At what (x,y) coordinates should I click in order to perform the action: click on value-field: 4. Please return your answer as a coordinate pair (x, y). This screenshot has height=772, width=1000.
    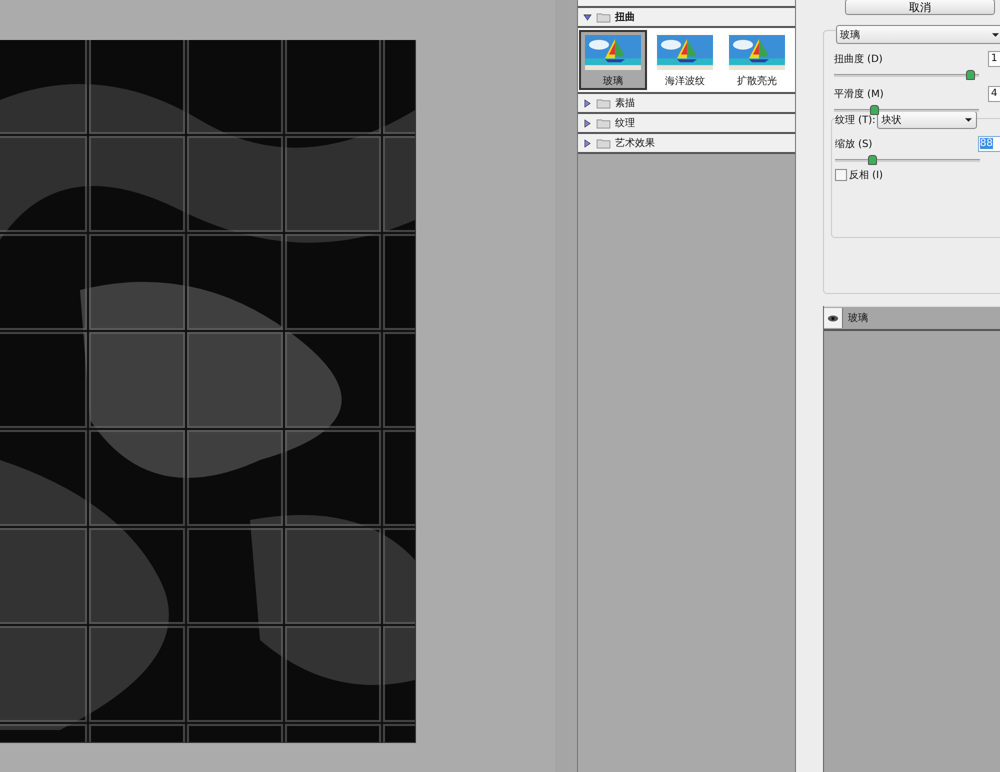
    Looking at the image, I should click on (994, 94).